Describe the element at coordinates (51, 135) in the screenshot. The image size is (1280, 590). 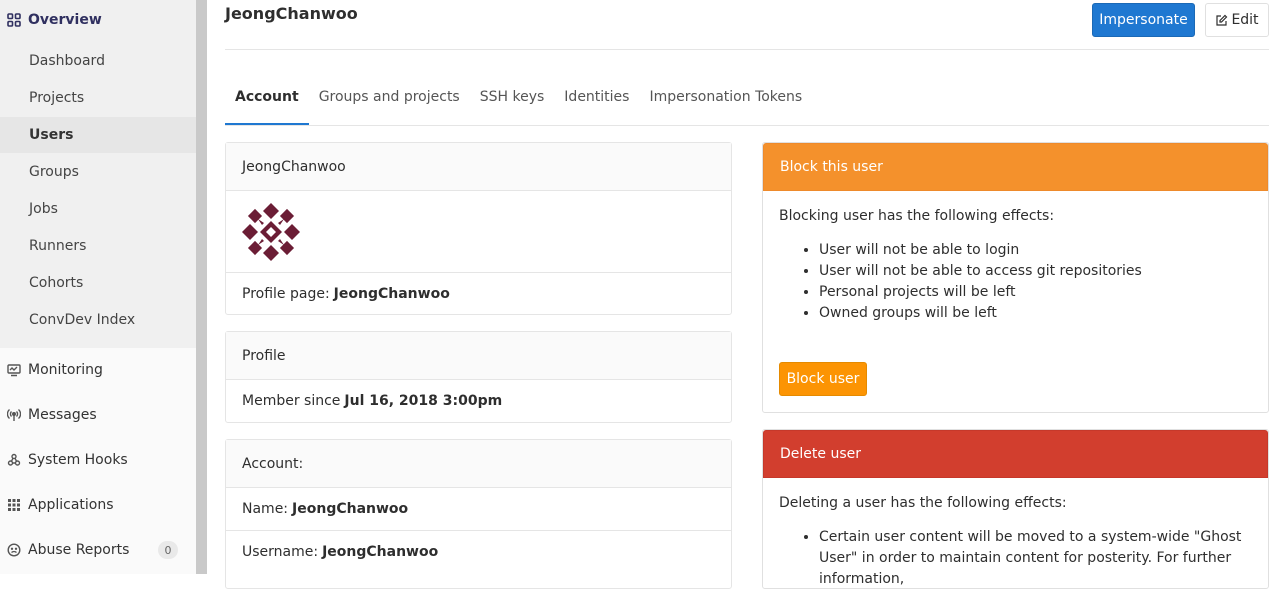
I see `sidebar-item-label: Users` at that location.